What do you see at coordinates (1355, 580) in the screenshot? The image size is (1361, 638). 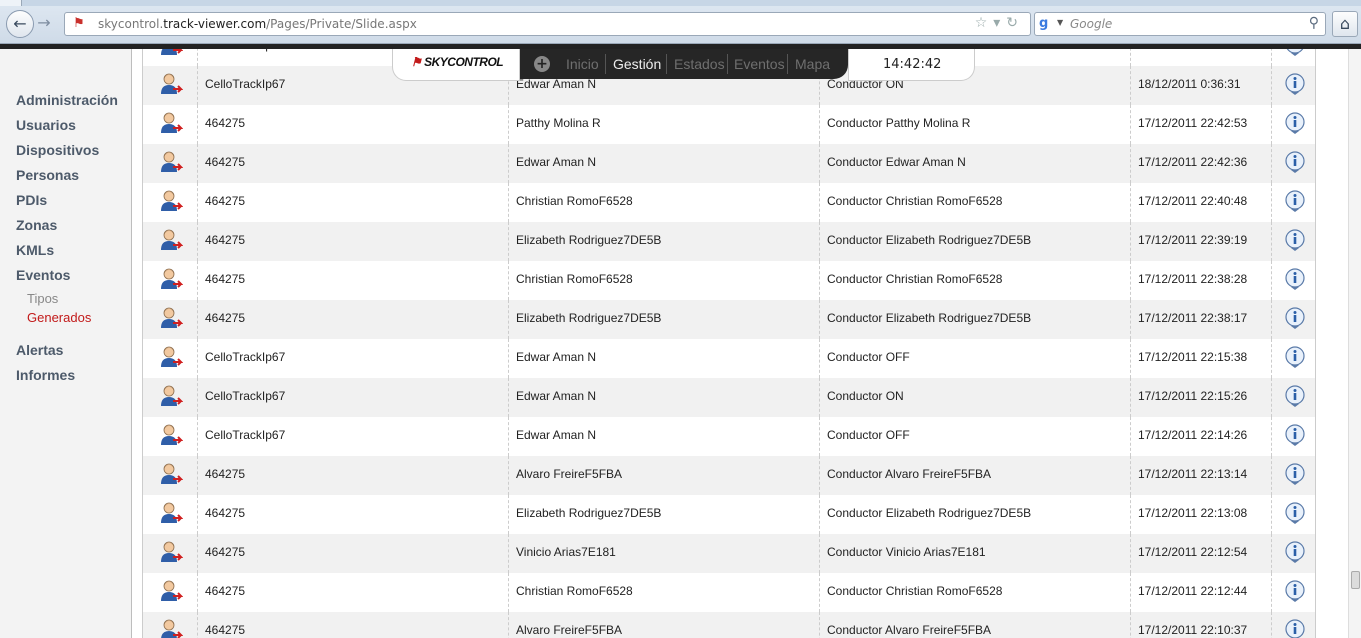 I see `scrollbar-thumb` at bounding box center [1355, 580].